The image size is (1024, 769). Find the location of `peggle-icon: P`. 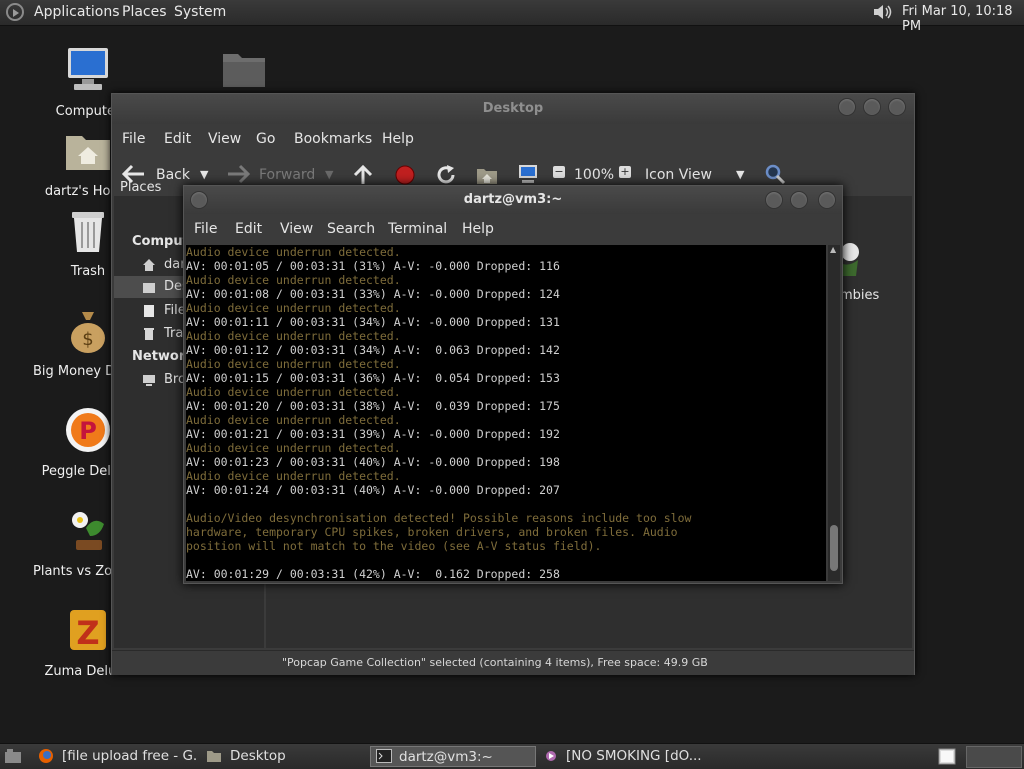

peggle-icon: P is located at coordinates (88, 430).